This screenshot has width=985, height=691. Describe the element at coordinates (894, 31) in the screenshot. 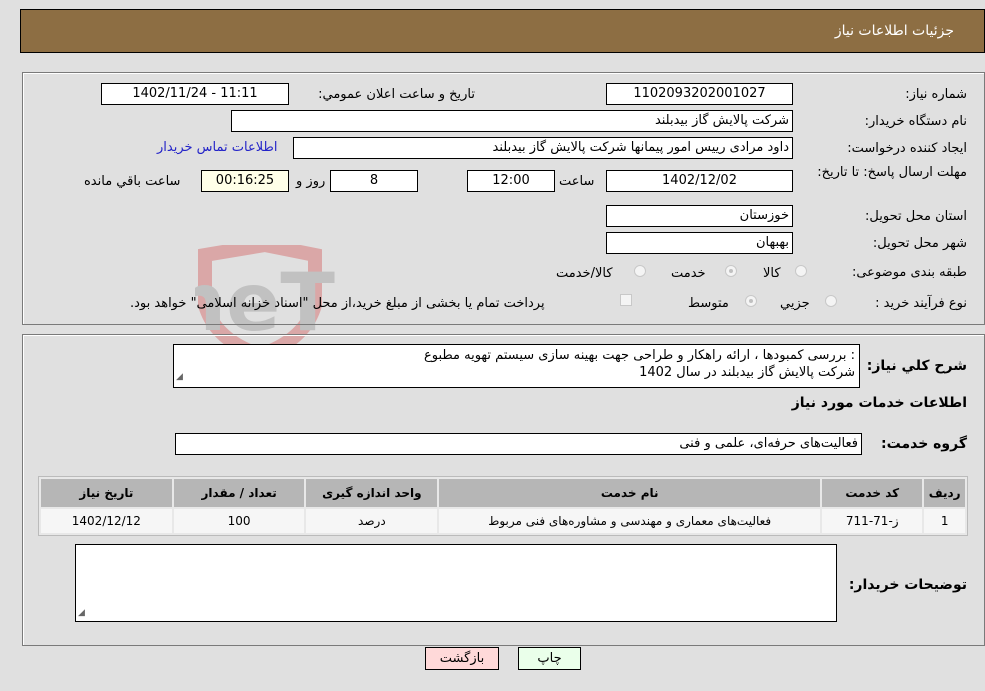

I see `page-title: جزئیات اطلاعات نیاز` at that location.